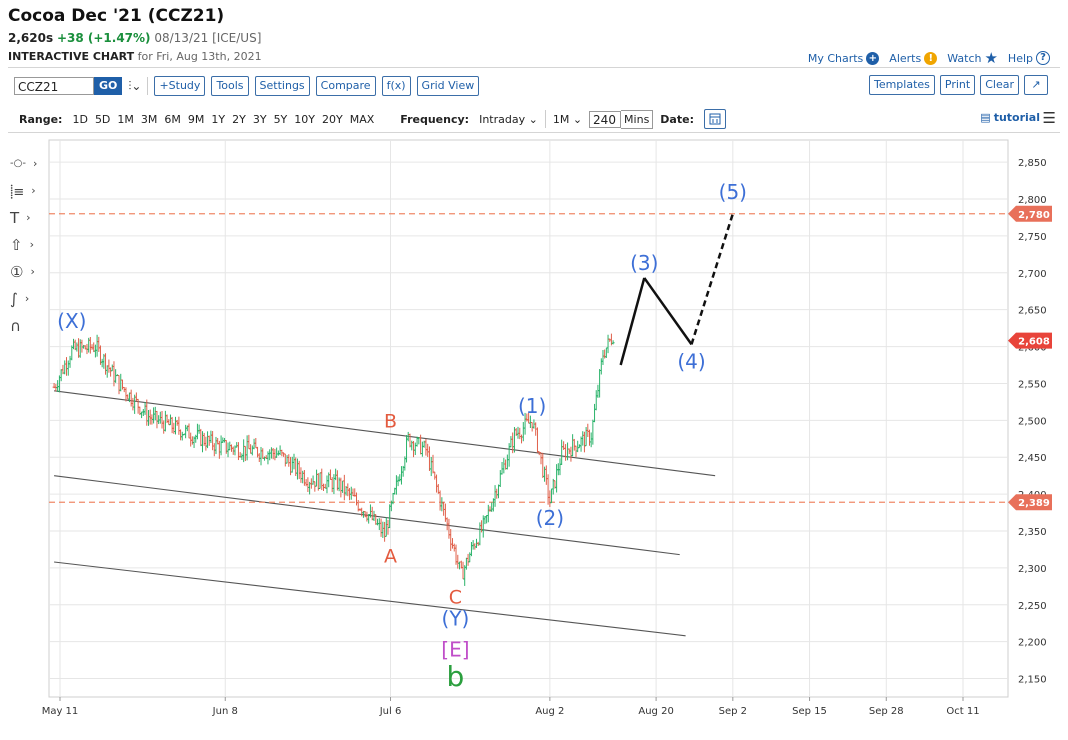 The image size is (1068, 740). What do you see at coordinates (809, 711) in the screenshot?
I see `x-tick-label: Sep 15` at bounding box center [809, 711].